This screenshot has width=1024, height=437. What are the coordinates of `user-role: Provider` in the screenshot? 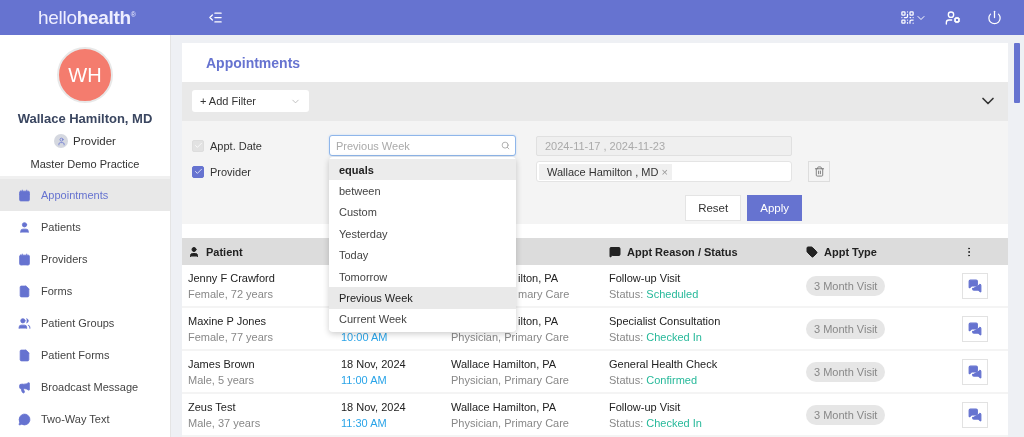 It's located at (94, 141).